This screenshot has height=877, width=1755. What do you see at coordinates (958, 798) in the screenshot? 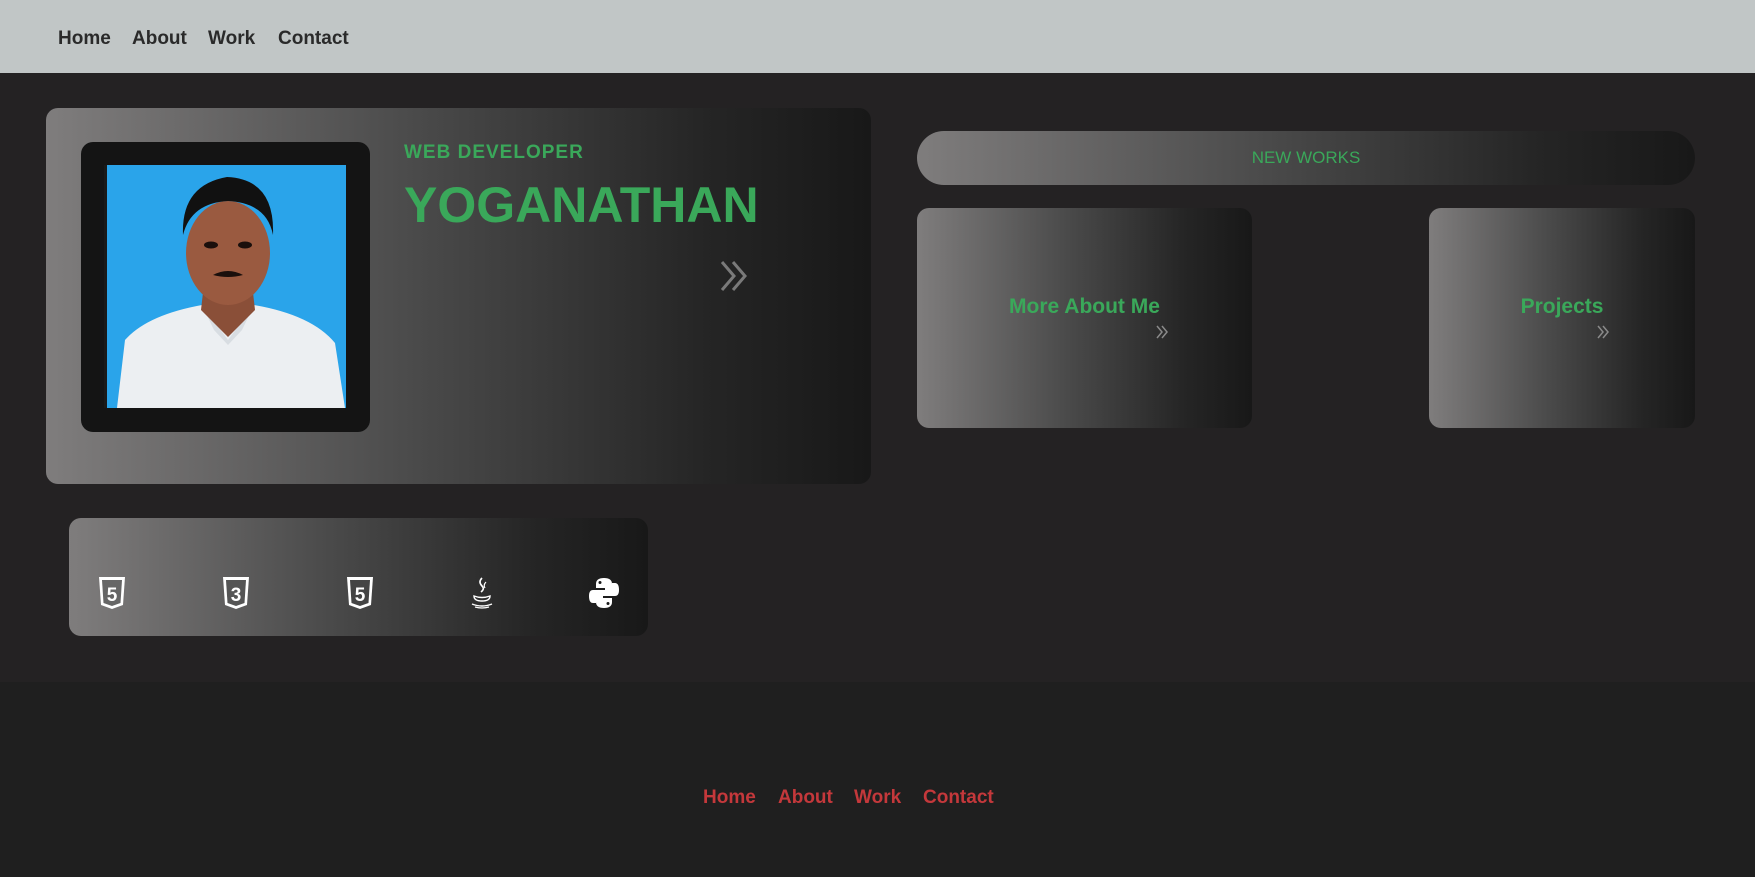
I see `footer-contact-link: Contact` at bounding box center [958, 798].